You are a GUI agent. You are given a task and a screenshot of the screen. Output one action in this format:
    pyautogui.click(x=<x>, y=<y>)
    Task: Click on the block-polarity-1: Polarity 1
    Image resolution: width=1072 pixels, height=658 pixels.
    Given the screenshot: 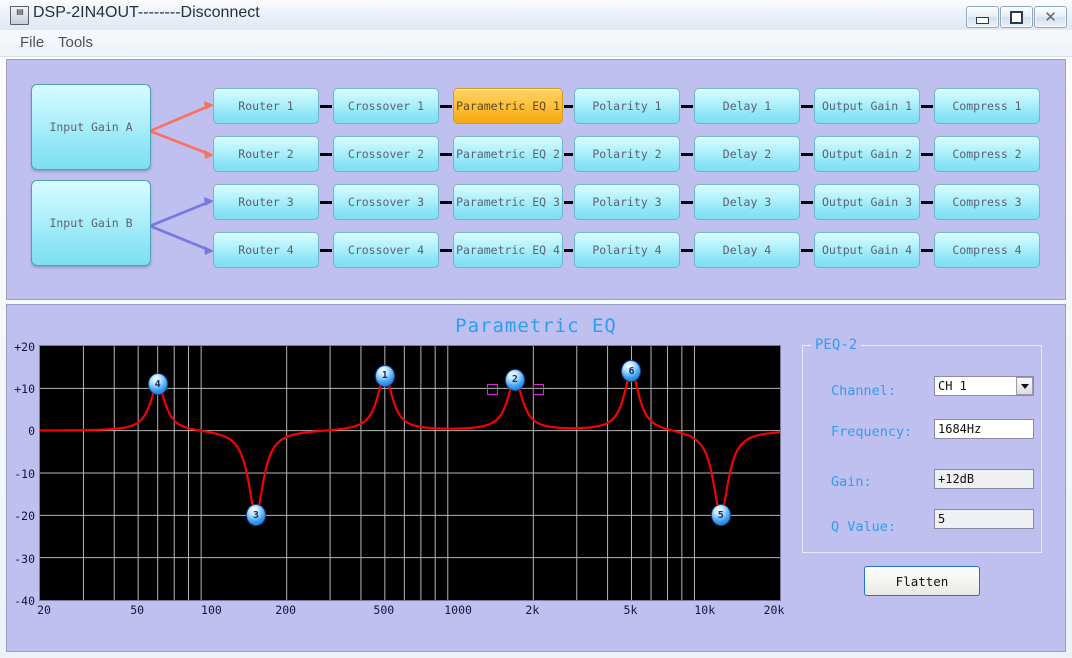 What is the action you would take?
    pyautogui.click(x=627, y=106)
    